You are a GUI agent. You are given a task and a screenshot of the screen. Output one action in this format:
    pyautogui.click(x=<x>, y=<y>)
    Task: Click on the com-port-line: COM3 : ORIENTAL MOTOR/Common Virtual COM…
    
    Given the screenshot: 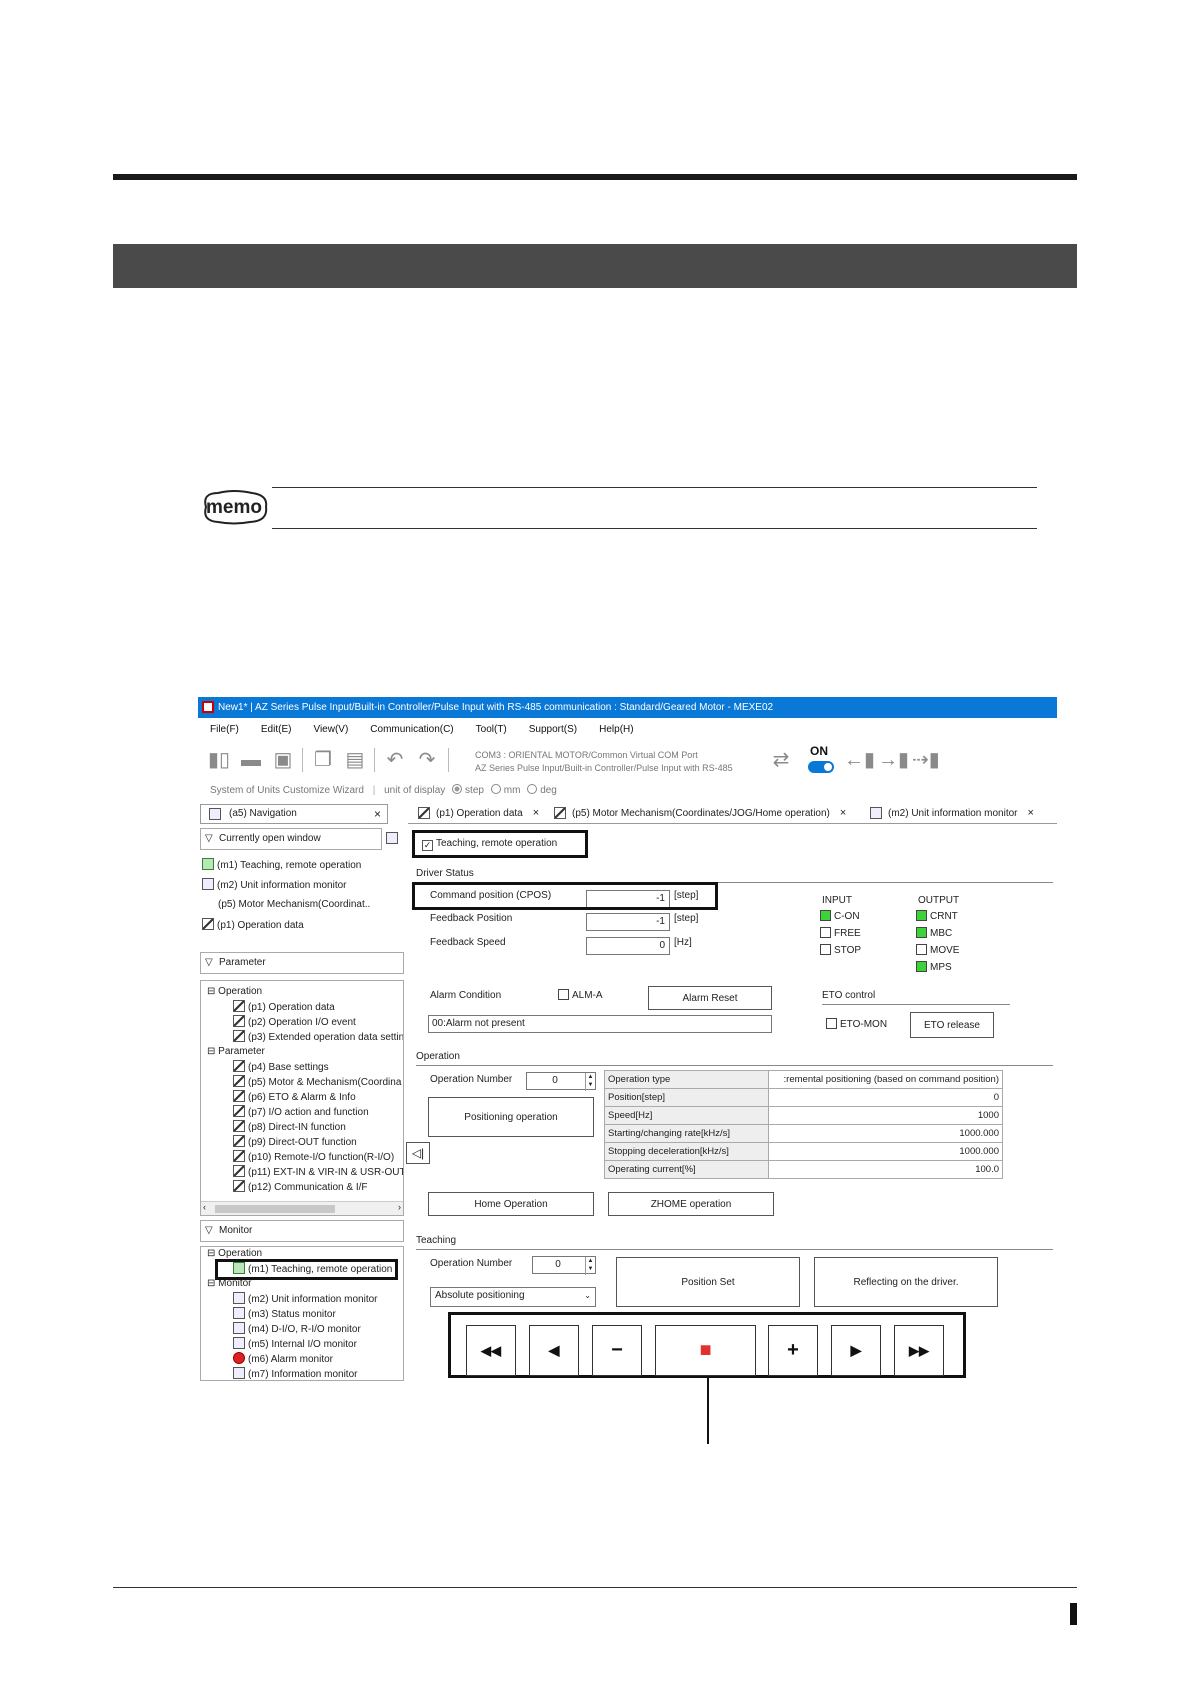 What is the action you would take?
    pyautogui.click(x=586, y=755)
    